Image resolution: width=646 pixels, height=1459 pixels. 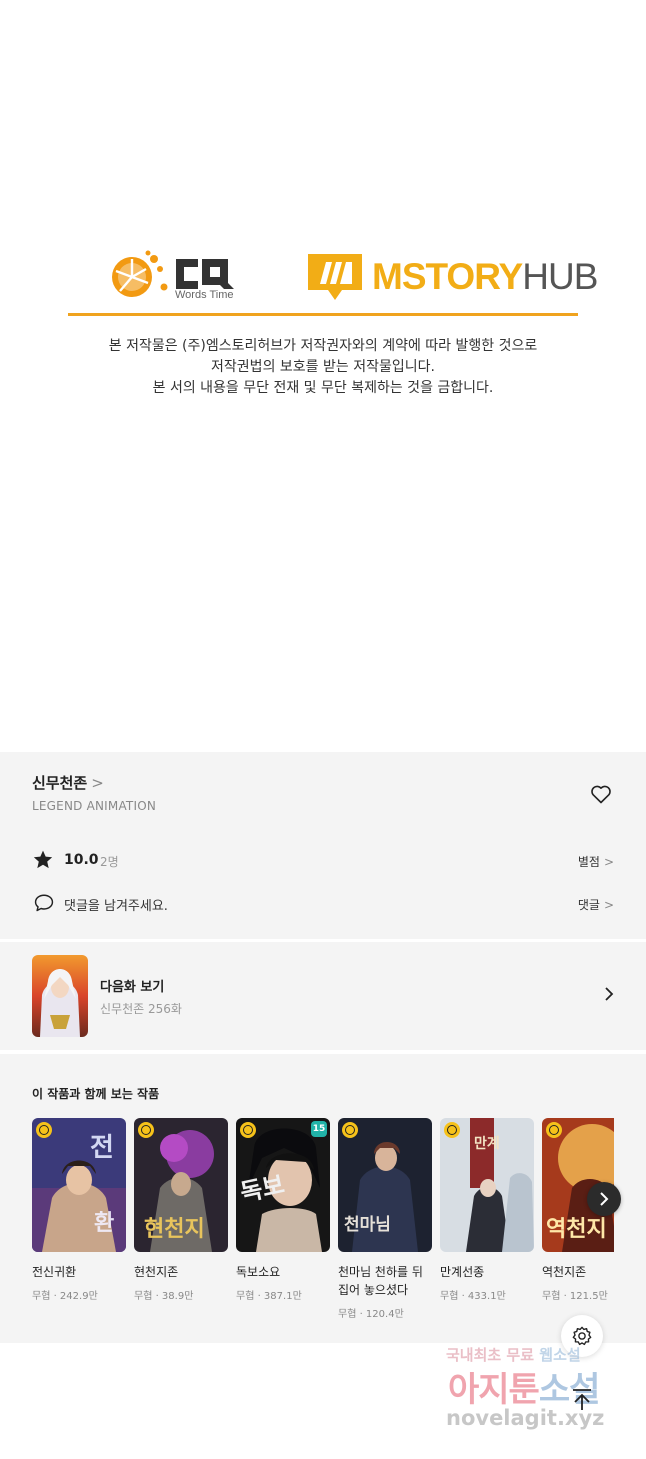 I want to click on recommendation-meta: 무협 · 433.1만, so click(x=473, y=1296).